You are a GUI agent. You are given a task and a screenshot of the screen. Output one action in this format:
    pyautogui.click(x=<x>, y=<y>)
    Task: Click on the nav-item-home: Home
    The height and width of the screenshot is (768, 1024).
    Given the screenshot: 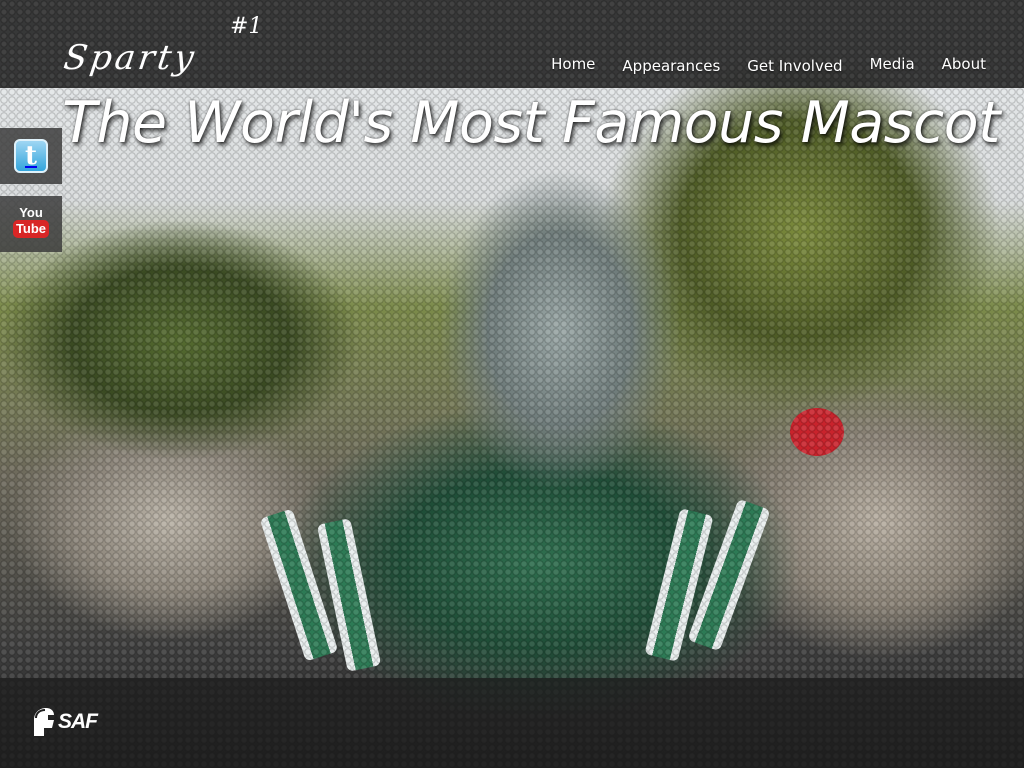 What is the action you would take?
    pyautogui.click(x=573, y=65)
    